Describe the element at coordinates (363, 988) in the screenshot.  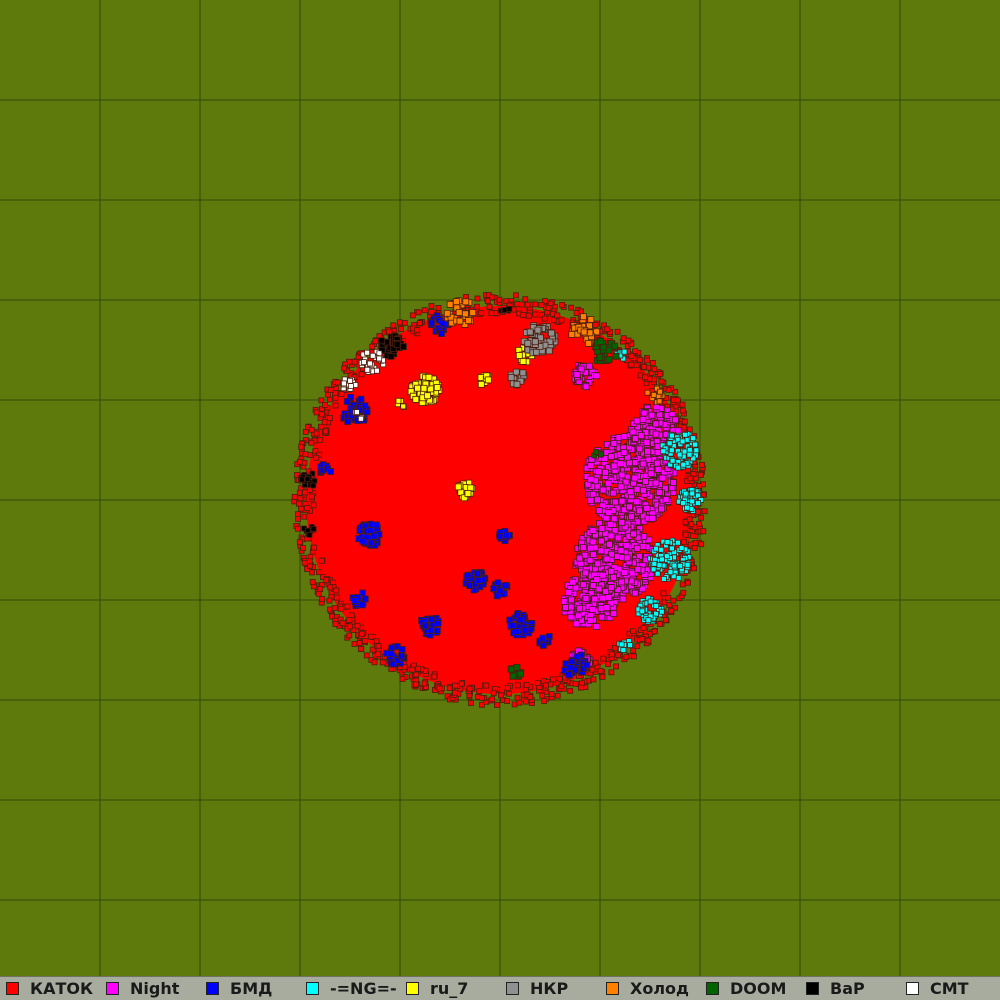
I see `legend-label: -=NG=-` at that location.